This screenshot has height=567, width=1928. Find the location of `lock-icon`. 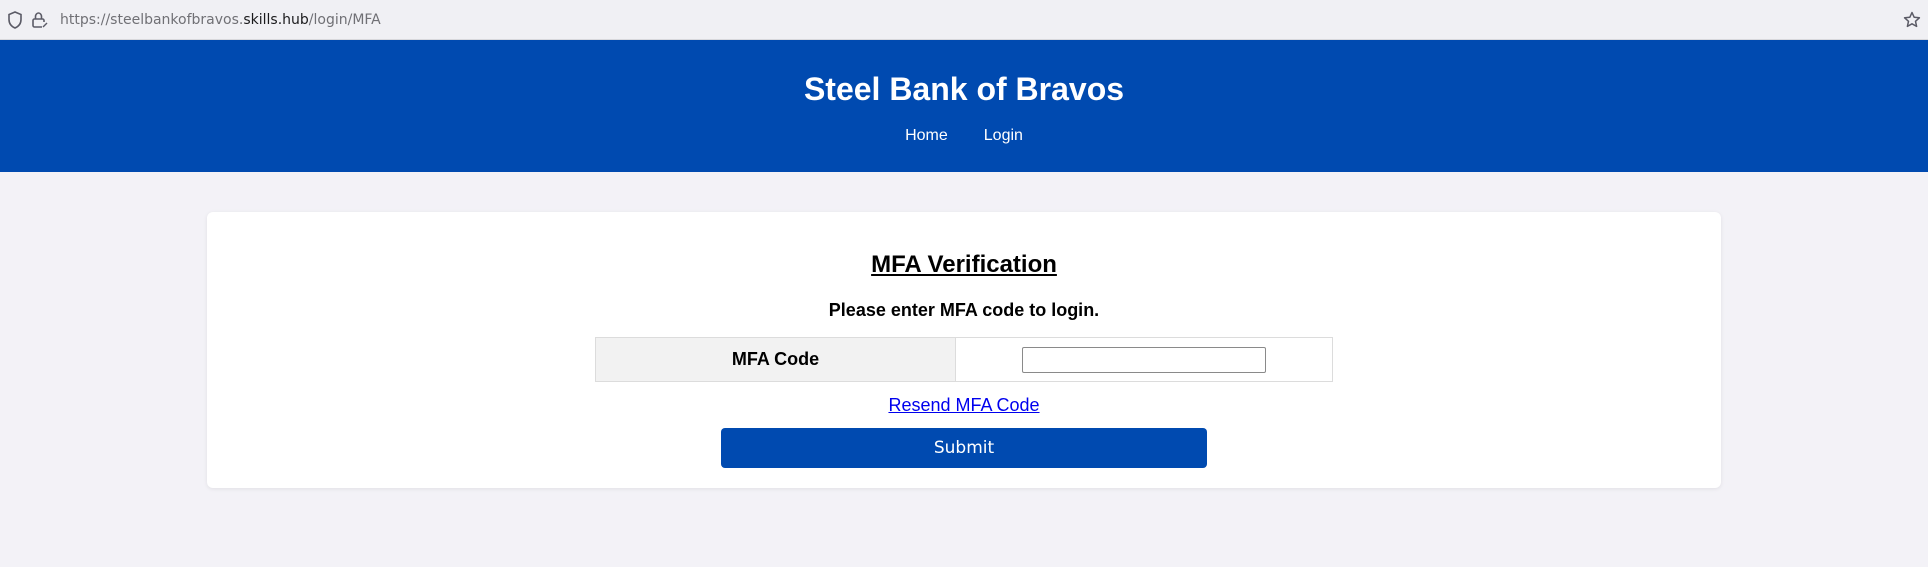

lock-icon is located at coordinates (40, 20).